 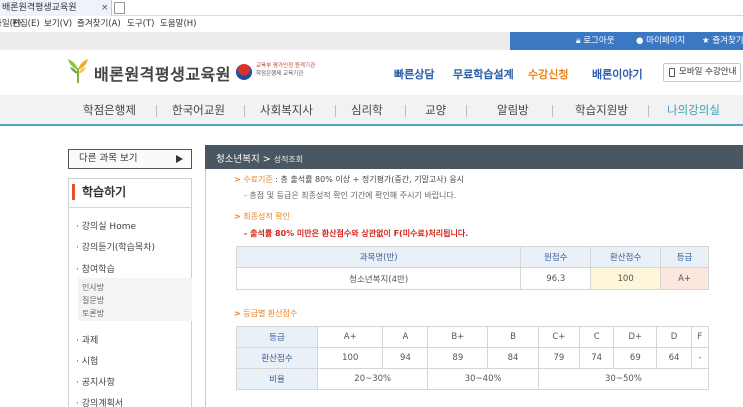 I want to click on table-row: 비율 20~30% 30~40% 30~50%, so click(x=473, y=379).